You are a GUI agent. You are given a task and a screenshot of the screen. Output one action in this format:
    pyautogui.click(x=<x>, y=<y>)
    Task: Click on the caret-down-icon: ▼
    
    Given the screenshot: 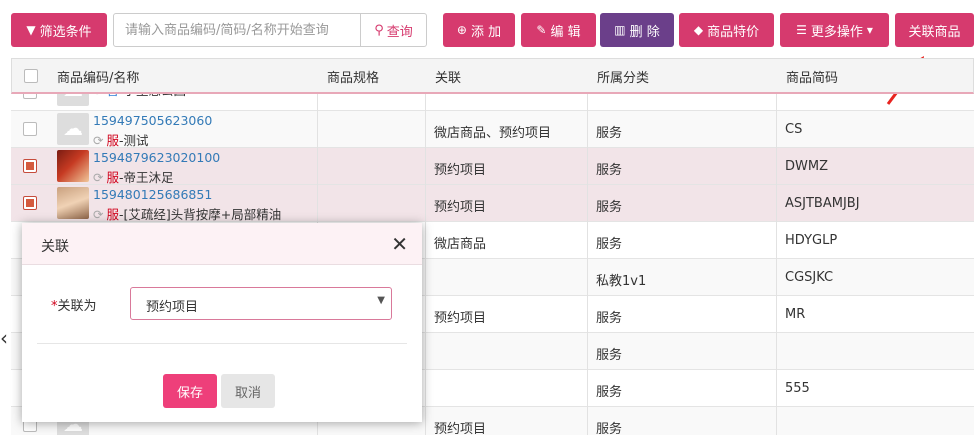 What is the action you would take?
    pyautogui.click(x=381, y=300)
    